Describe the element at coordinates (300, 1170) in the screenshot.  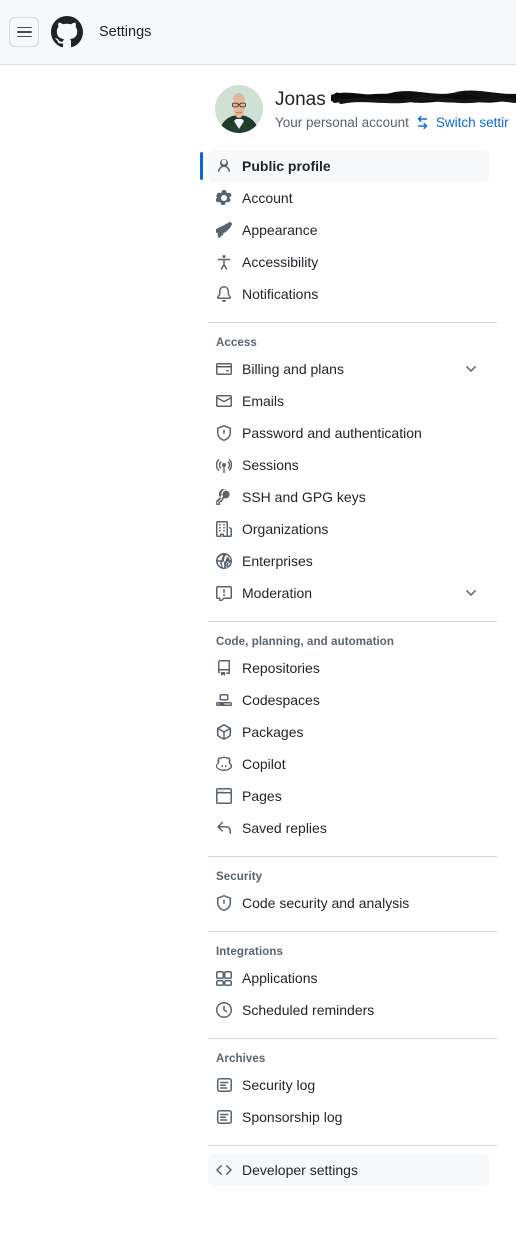
I see `nav-item-label: Developer settings` at that location.